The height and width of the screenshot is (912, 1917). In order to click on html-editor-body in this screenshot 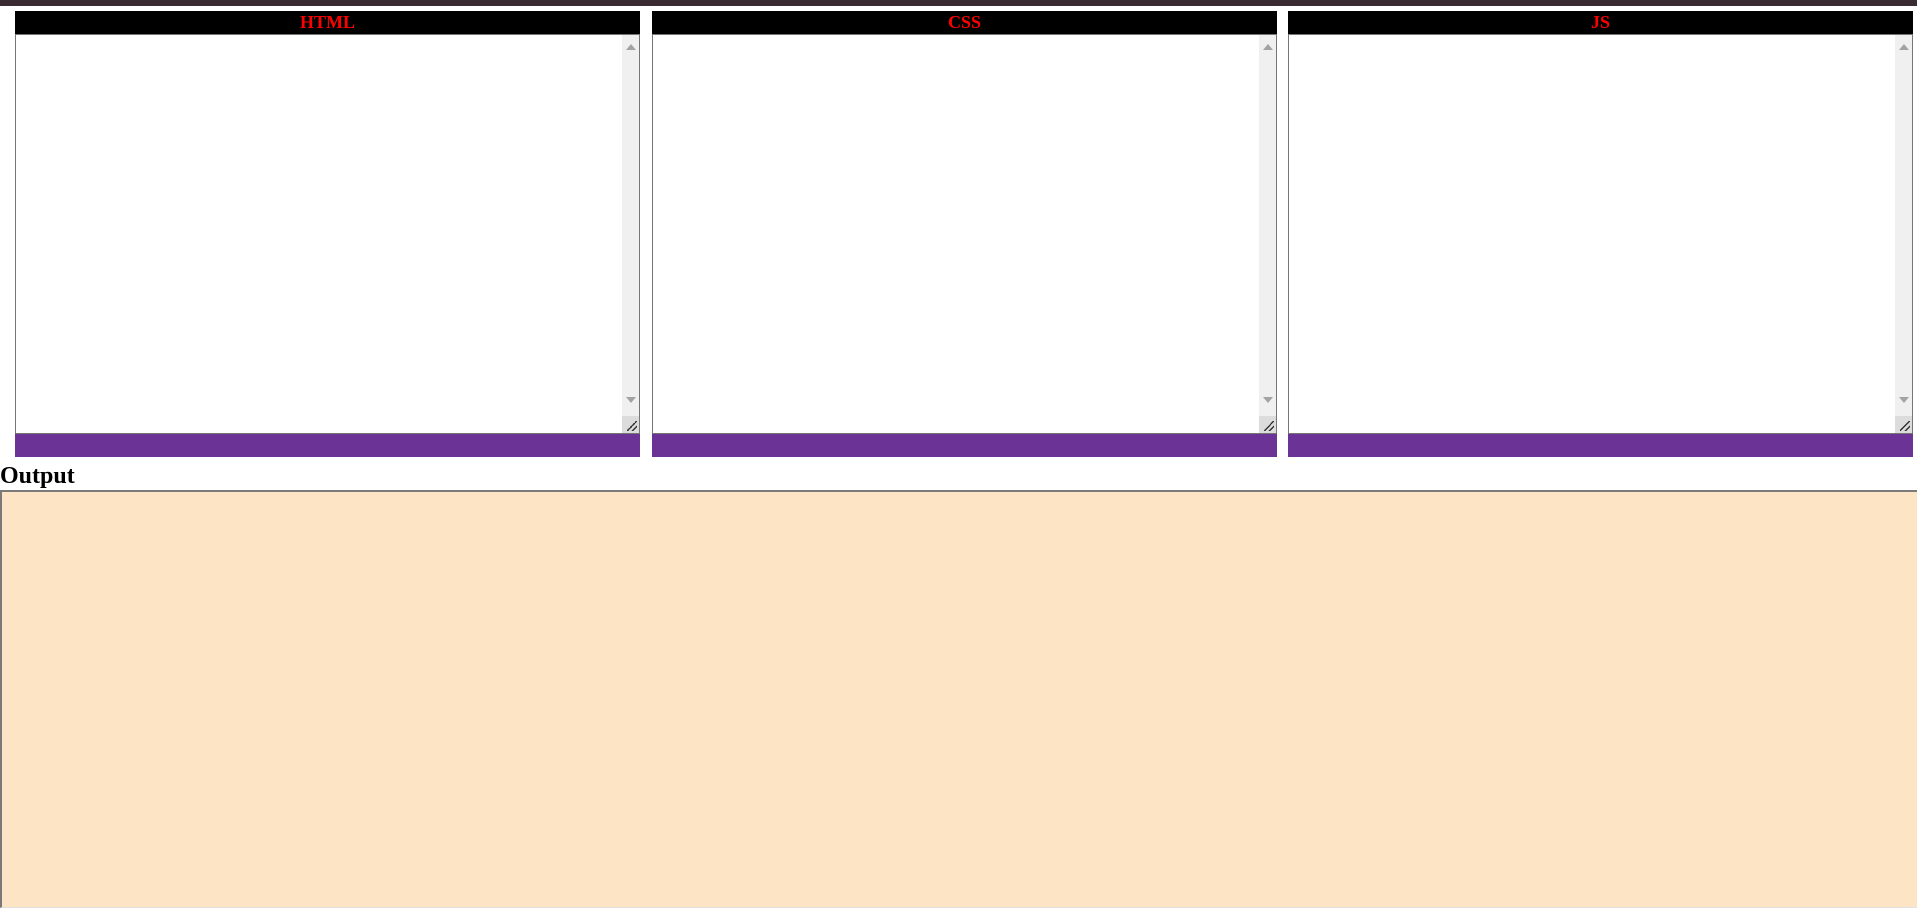, I will do `click(327, 234)`.